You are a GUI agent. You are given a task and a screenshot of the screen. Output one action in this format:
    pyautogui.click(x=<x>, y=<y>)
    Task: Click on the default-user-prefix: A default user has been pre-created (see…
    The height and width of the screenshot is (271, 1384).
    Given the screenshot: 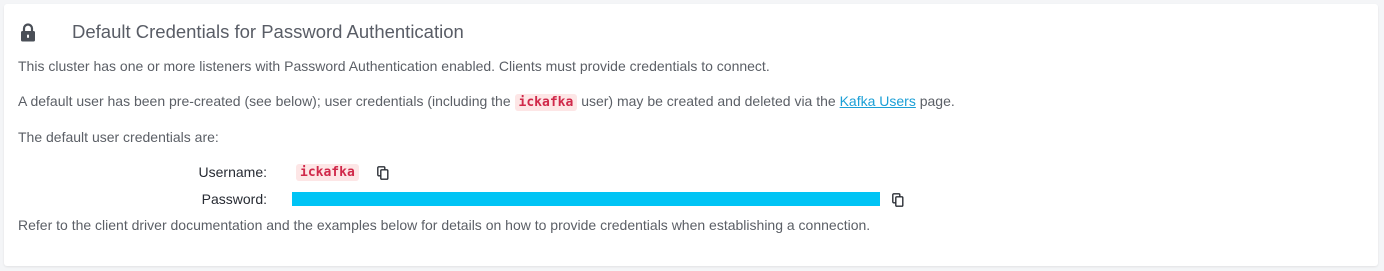 What is the action you would take?
    pyautogui.click(x=266, y=101)
    